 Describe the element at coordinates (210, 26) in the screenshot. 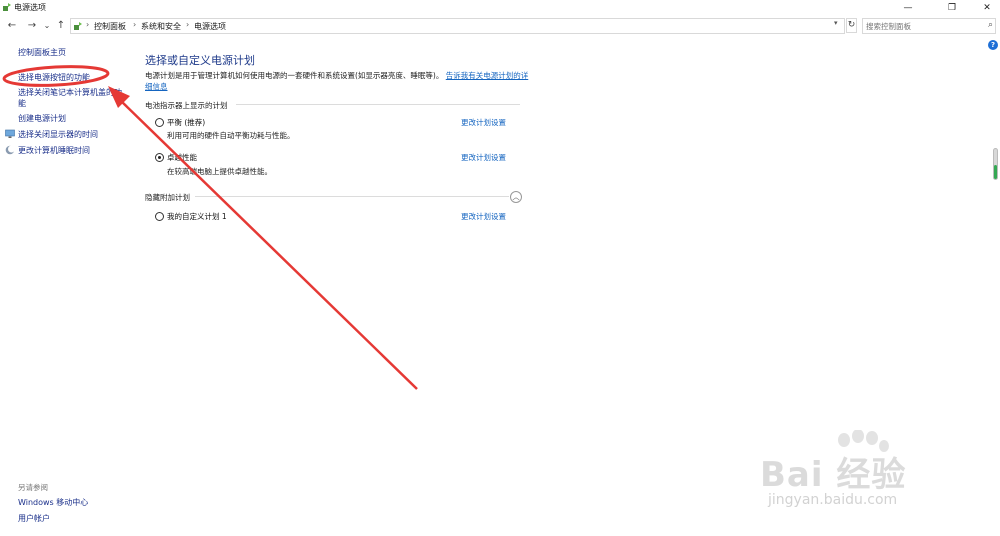

I see `breadcrumb-power-options: 电源选项` at that location.